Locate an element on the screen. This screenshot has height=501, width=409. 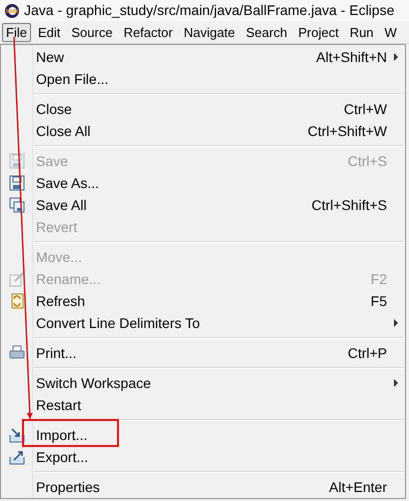
window-title: Java - graphic_study/src/main/java/BallFrame.java - Eclipse is located at coordinates (209, 10).